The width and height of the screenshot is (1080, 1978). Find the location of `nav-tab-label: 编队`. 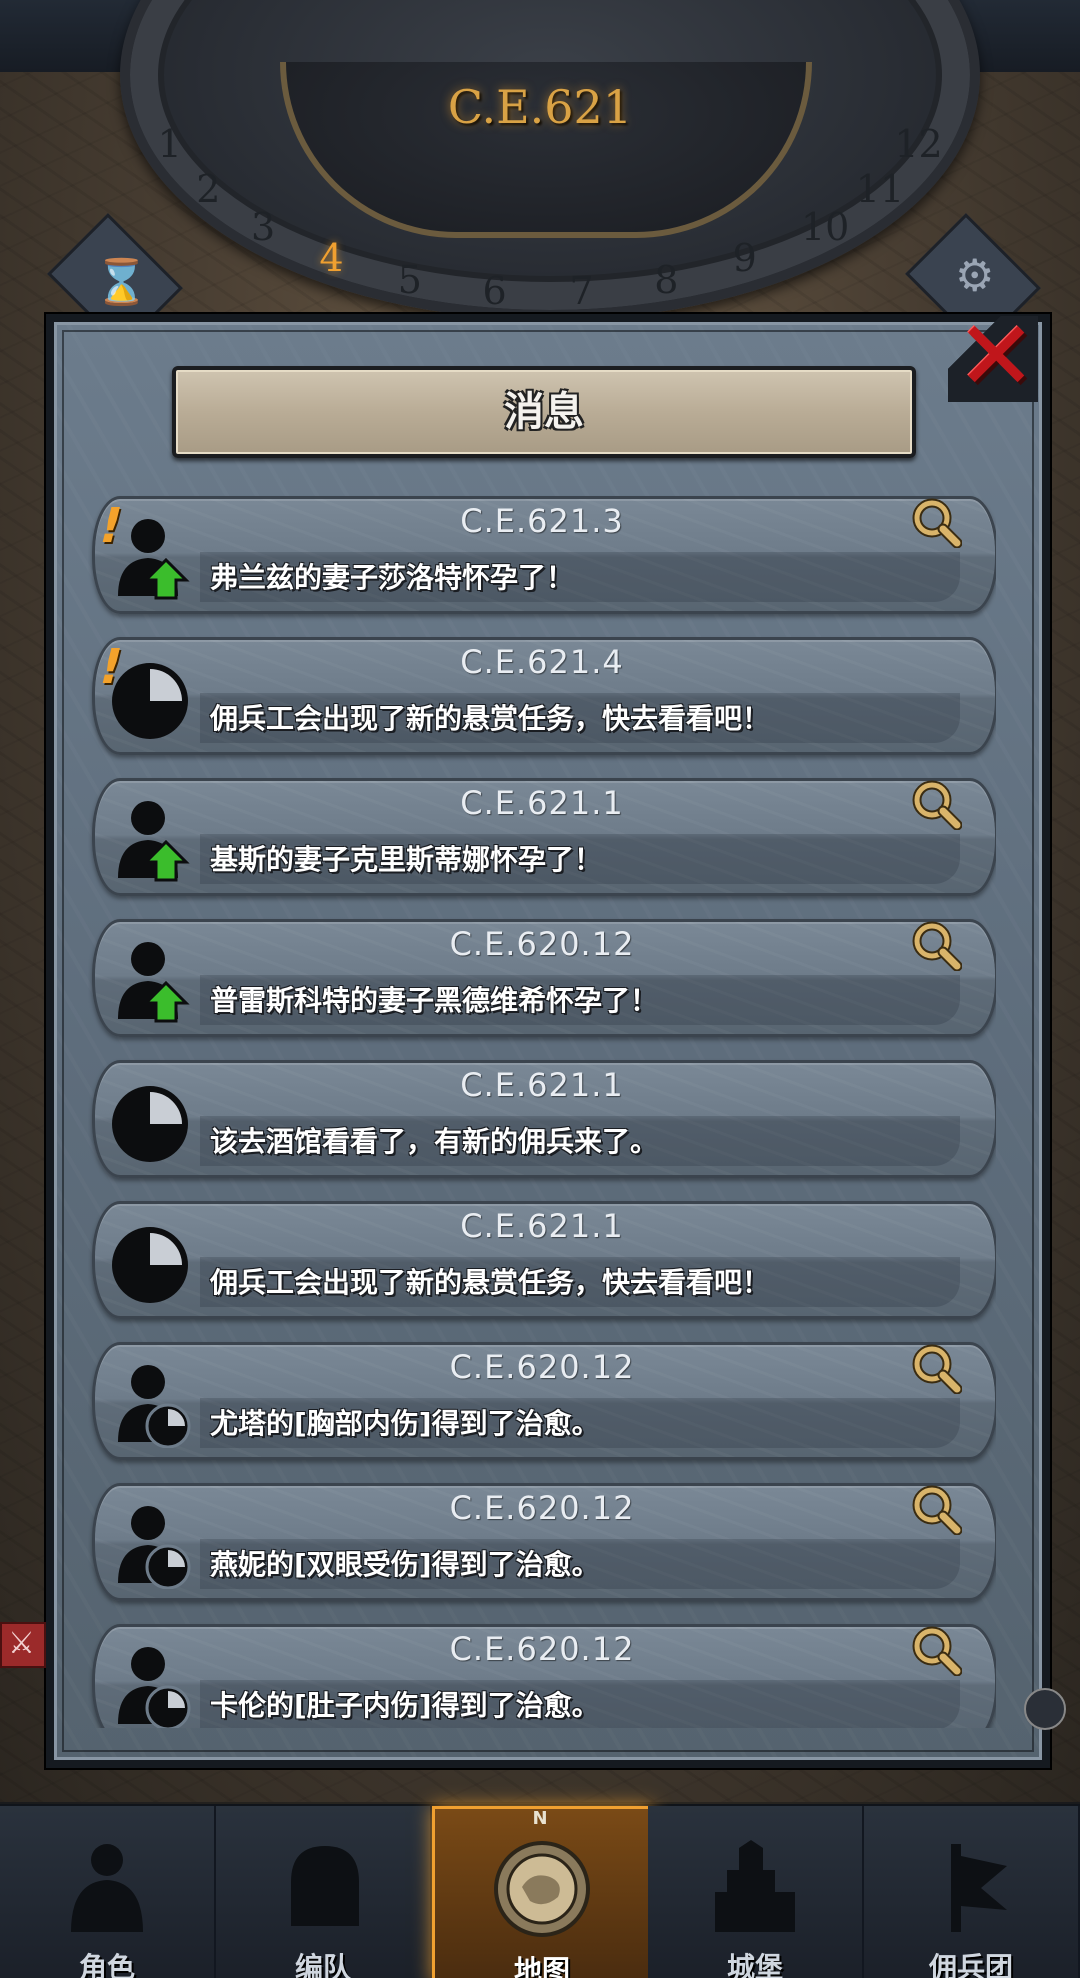

nav-tab-label: 编队 is located at coordinates (322, 1964).